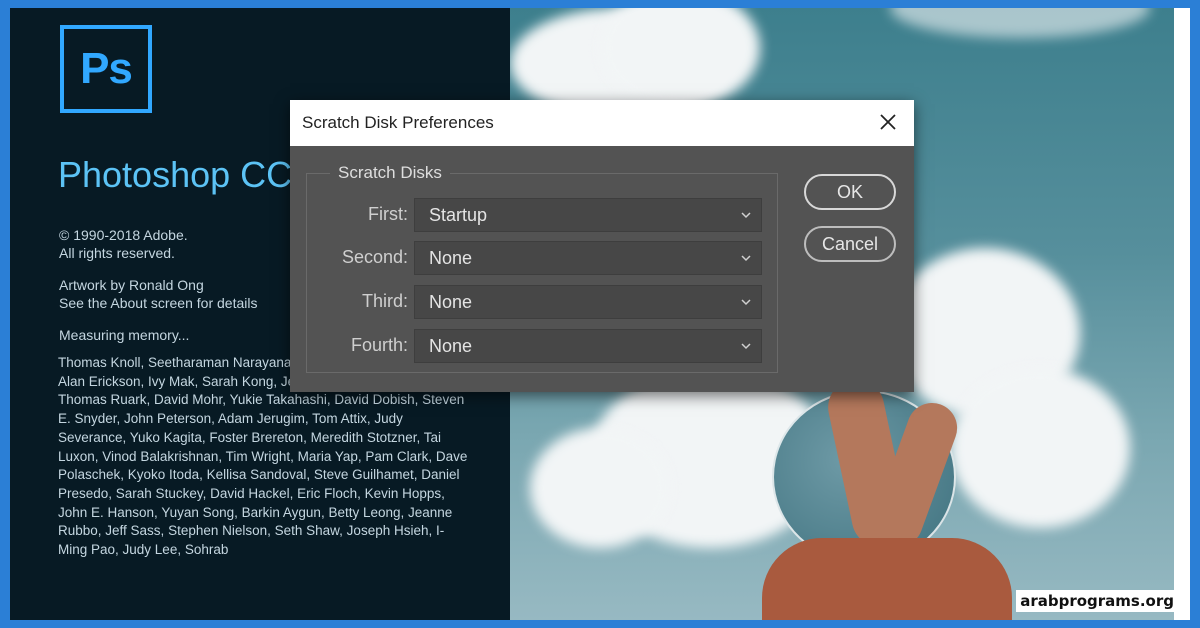 Image resolution: width=1200 pixels, height=628 pixels. Describe the element at coordinates (390, 173) in the screenshot. I see `group-label: Scratch Disks` at that location.